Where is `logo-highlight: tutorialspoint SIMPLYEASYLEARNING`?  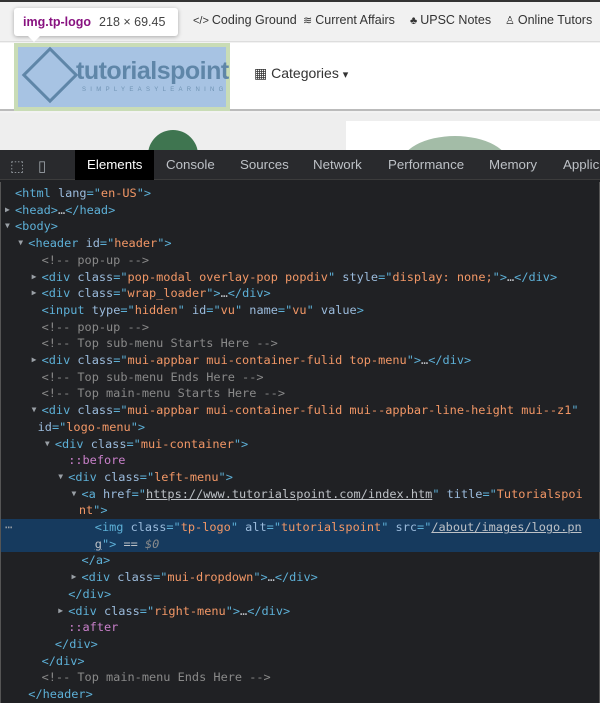 logo-highlight: tutorialspoint SIMPLYEASYLEARNING is located at coordinates (122, 77).